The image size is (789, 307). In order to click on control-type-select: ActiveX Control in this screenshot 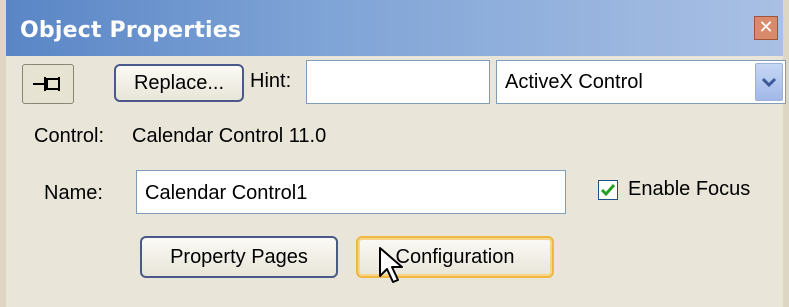, I will do `click(641, 82)`.